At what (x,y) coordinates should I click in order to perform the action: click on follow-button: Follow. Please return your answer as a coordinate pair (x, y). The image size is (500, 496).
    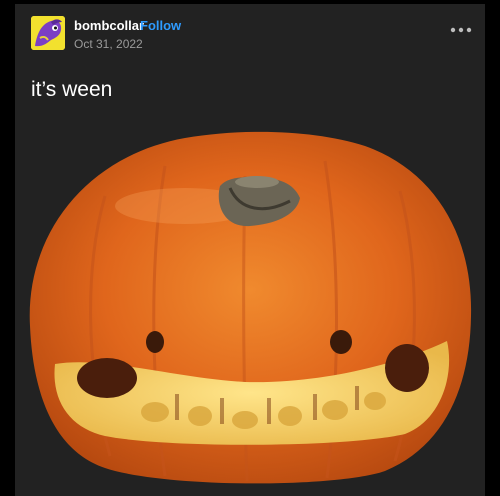
    Looking at the image, I should click on (160, 25).